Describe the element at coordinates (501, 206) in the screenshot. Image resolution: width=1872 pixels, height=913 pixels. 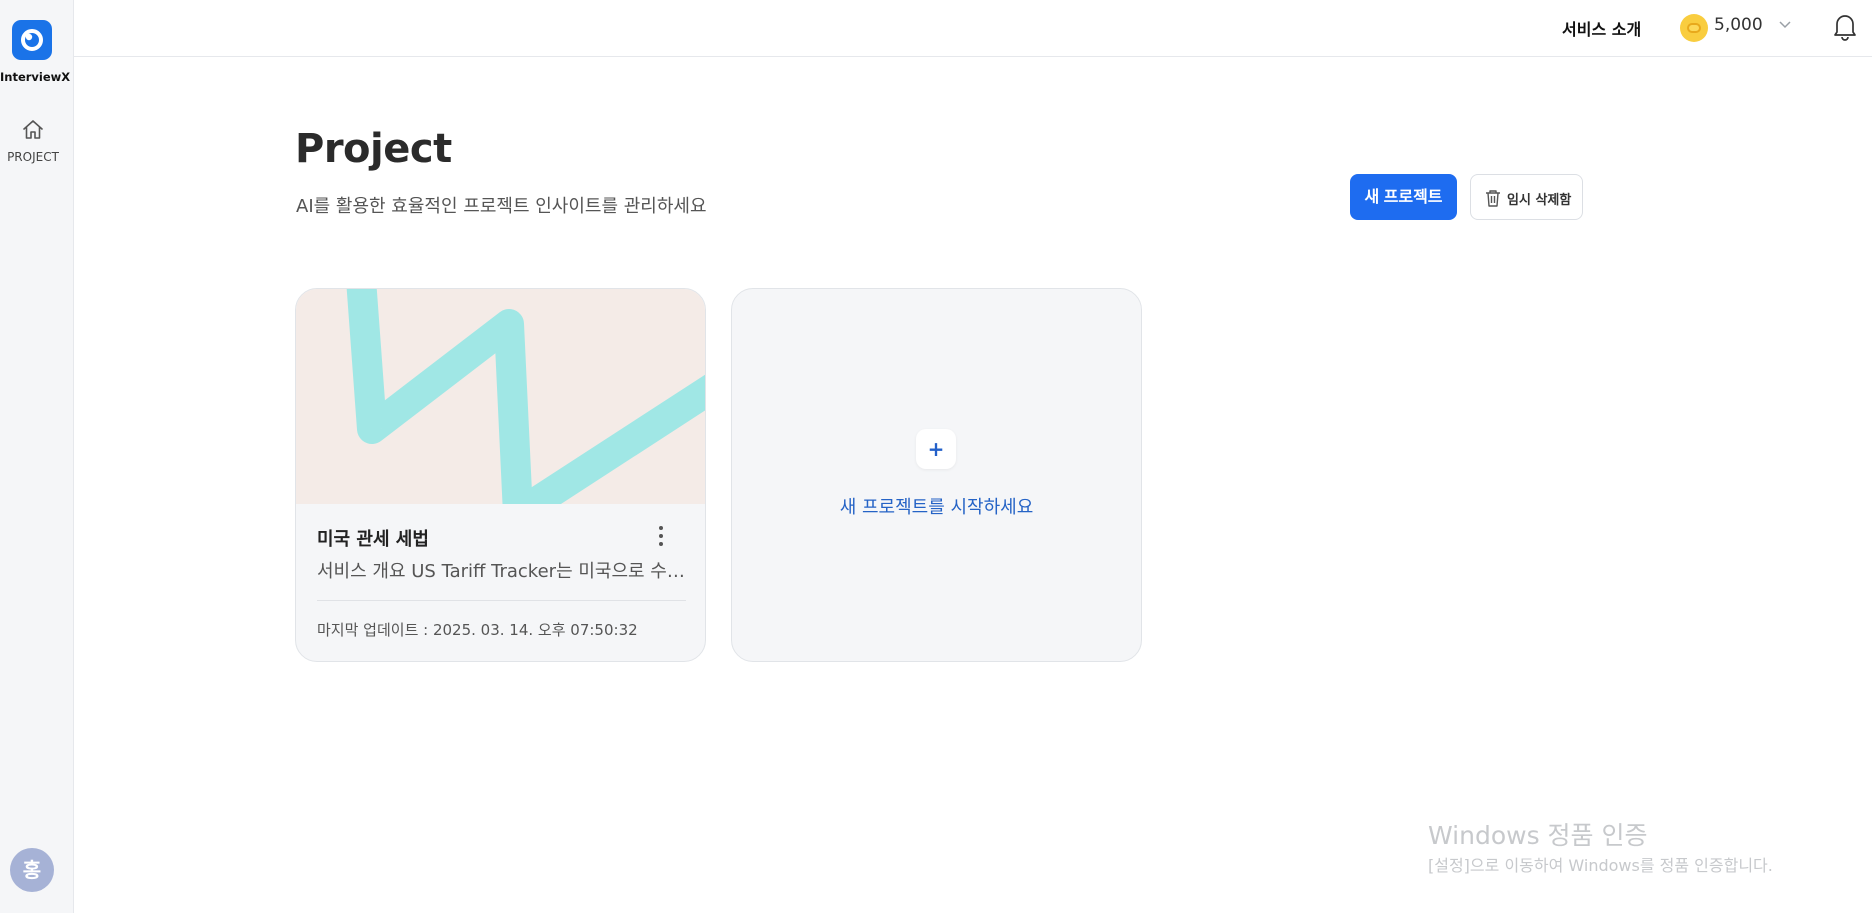
I see `page-subtitle: AI를 활용한 효율적인 프로젝트 인사이트를 관리하세요` at that location.